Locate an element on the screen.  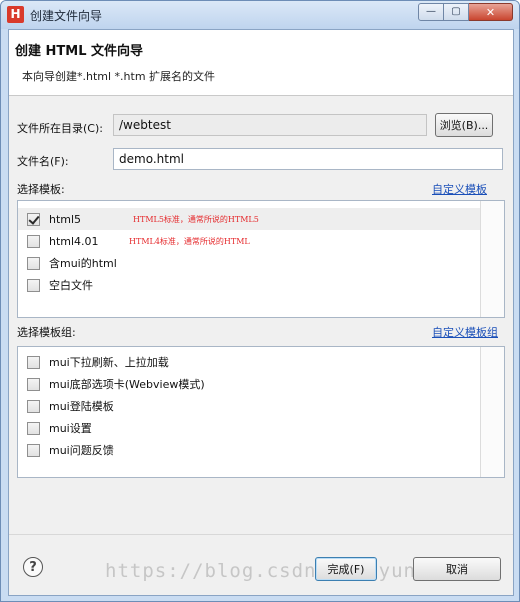
template-checkbox-mui-html is located at coordinates (33, 263).